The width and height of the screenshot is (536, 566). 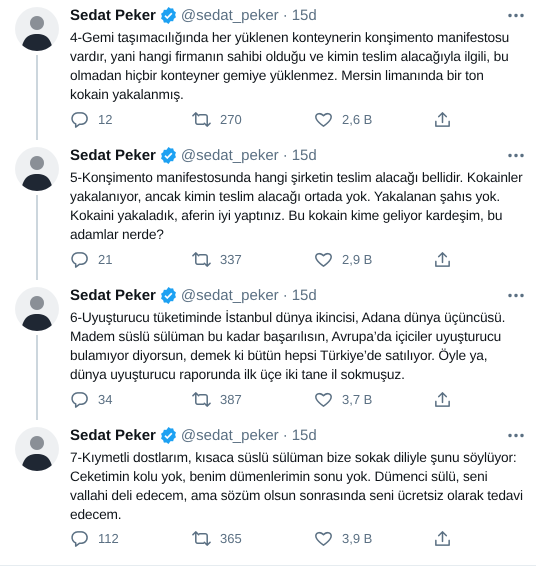 What do you see at coordinates (357, 259) in the screenshot?
I see `like-count: 2,9 B` at bounding box center [357, 259].